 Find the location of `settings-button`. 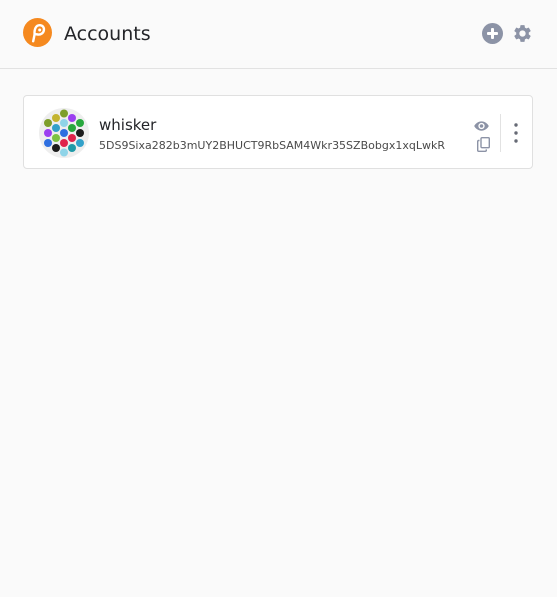

settings-button is located at coordinates (522, 33).